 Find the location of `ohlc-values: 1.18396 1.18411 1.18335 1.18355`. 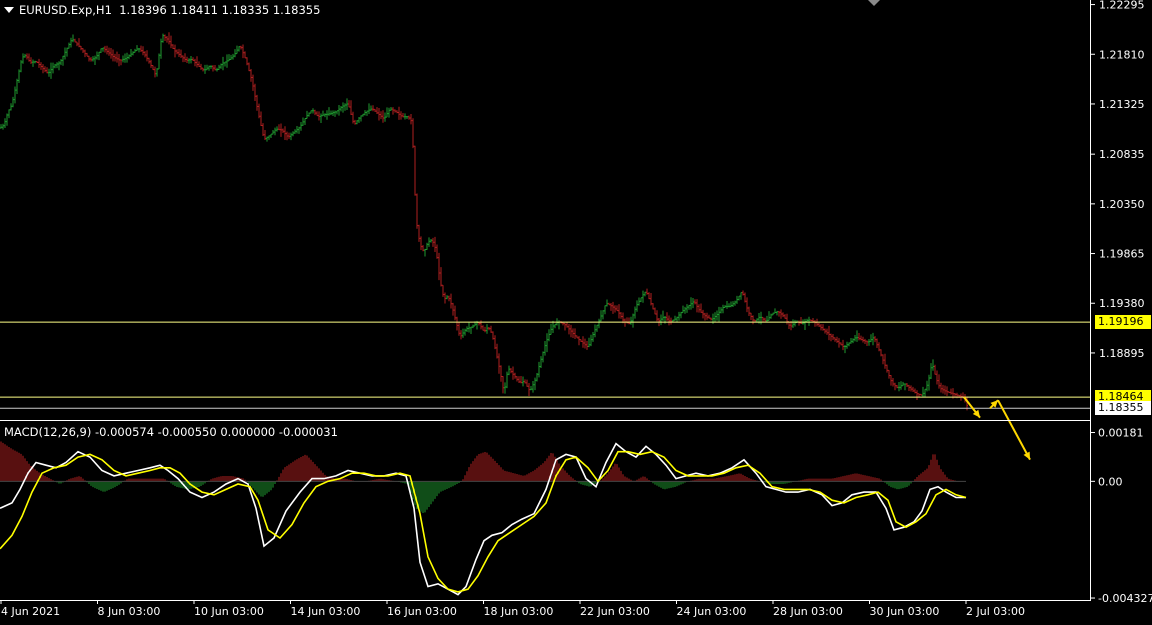

ohlc-values: 1.18396 1.18411 1.18335 1.18355 is located at coordinates (220, 10).